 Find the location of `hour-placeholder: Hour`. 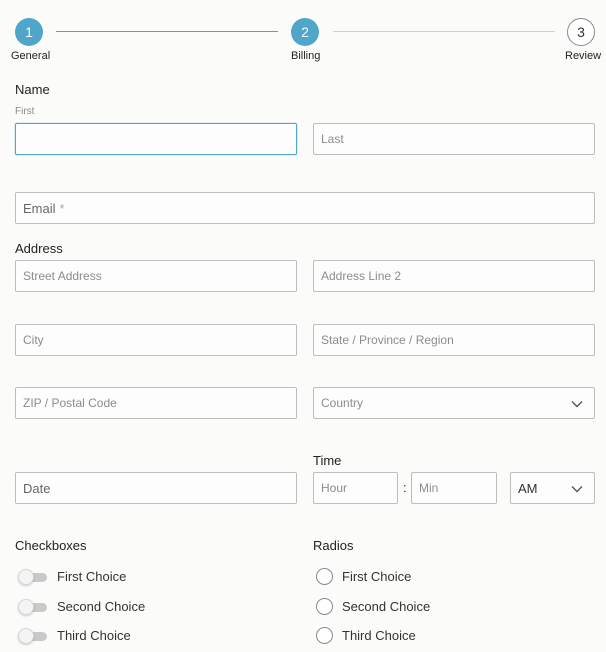

hour-placeholder: Hour is located at coordinates (334, 488).